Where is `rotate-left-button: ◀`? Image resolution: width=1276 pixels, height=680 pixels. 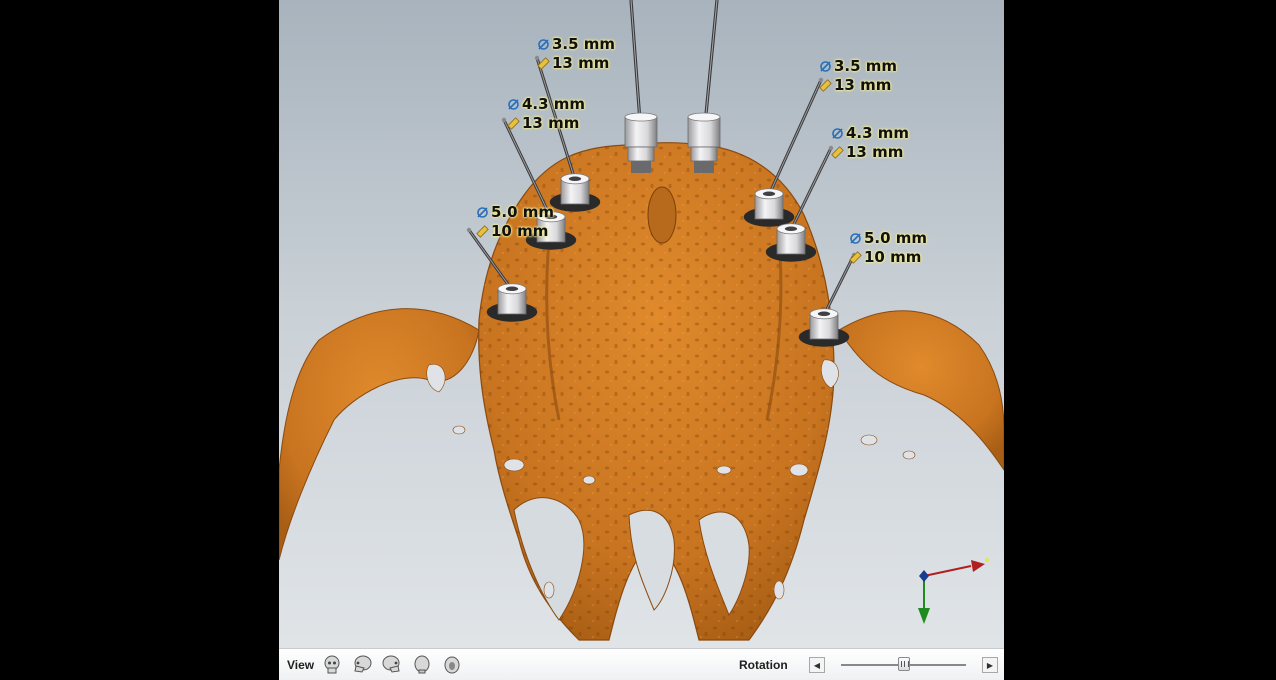
rotate-left-button: ◀ is located at coordinates (817, 665).